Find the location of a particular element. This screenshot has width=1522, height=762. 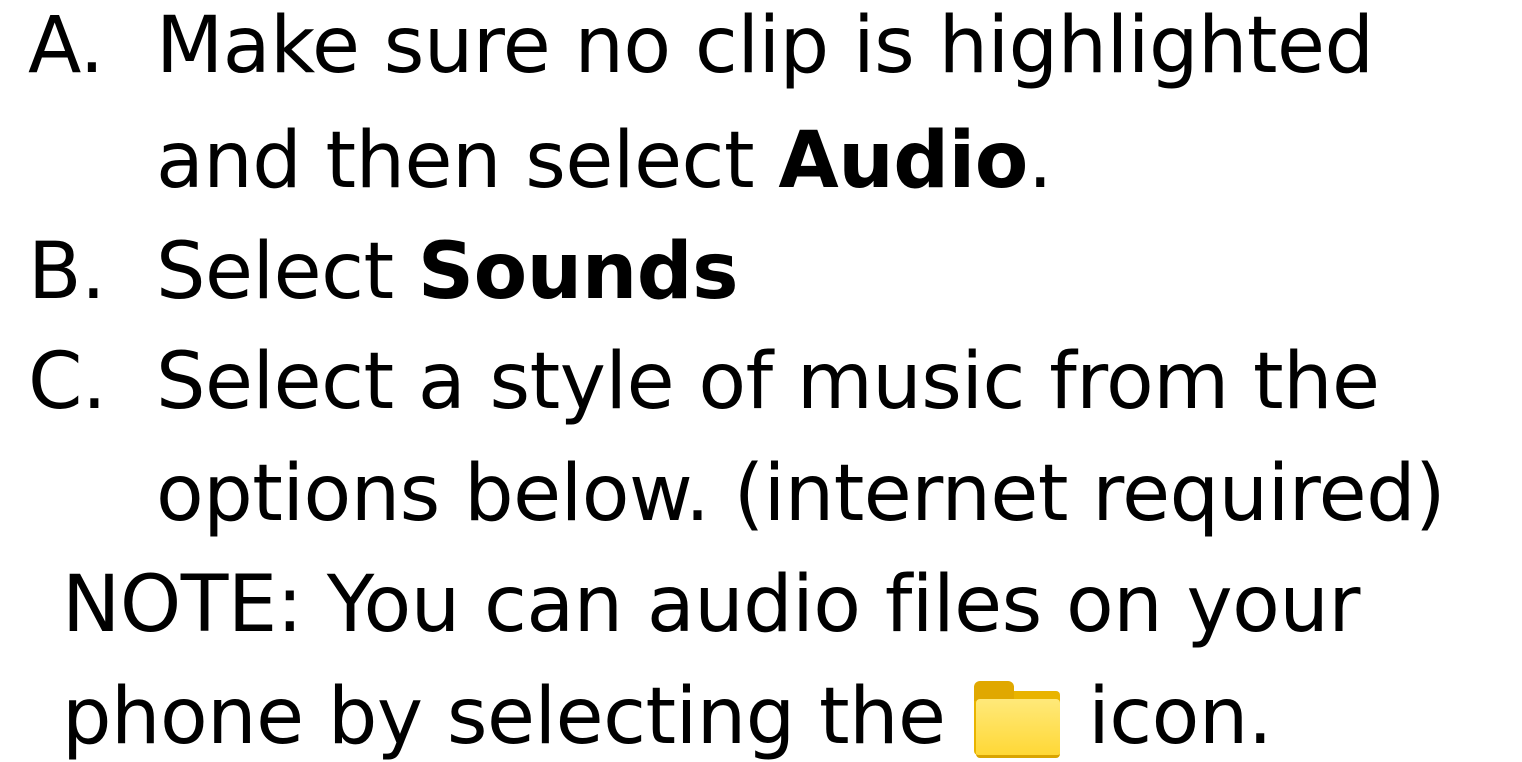

note-line-1: NOTE: You can audio files on your is located at coordinates (711, 605).